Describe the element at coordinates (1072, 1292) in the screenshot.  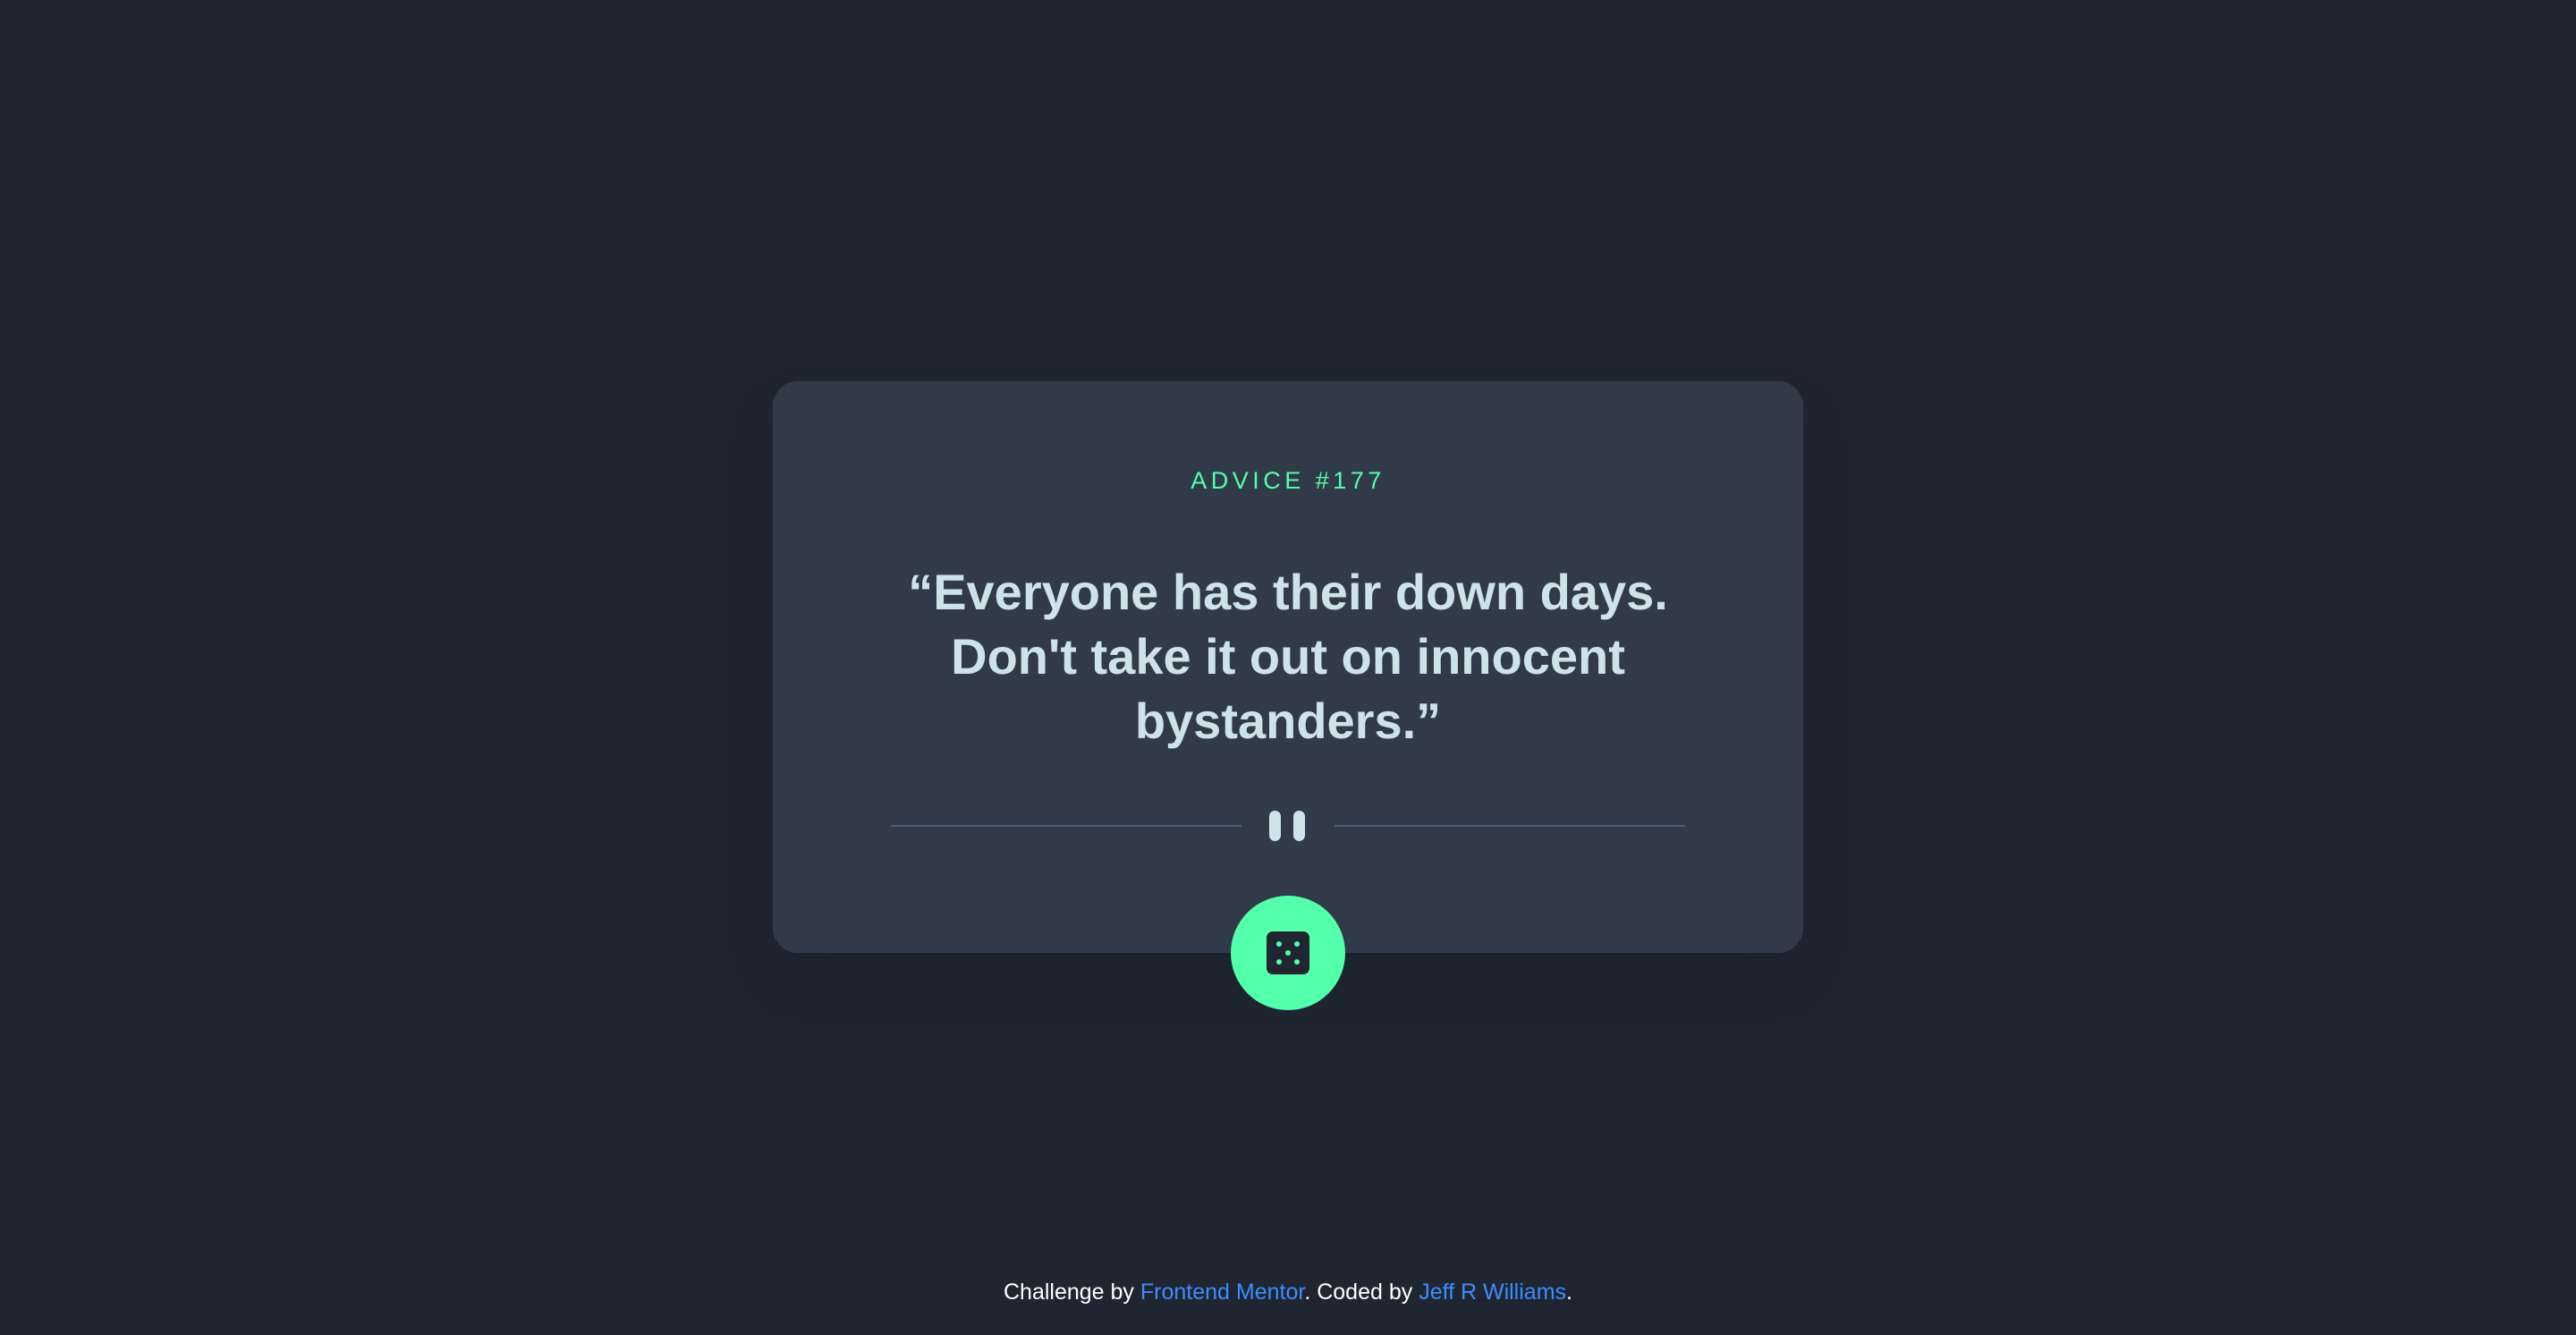
I see `footer-prefix: Challenge by` at that location.